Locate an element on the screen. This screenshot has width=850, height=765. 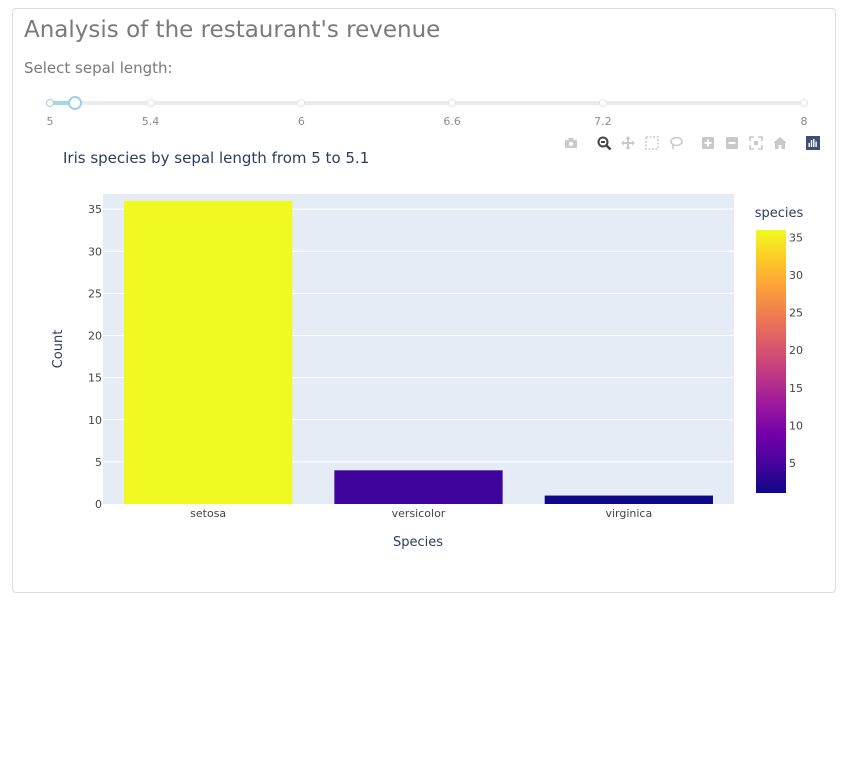
bar-virginica is located at coordinates (628, 499).